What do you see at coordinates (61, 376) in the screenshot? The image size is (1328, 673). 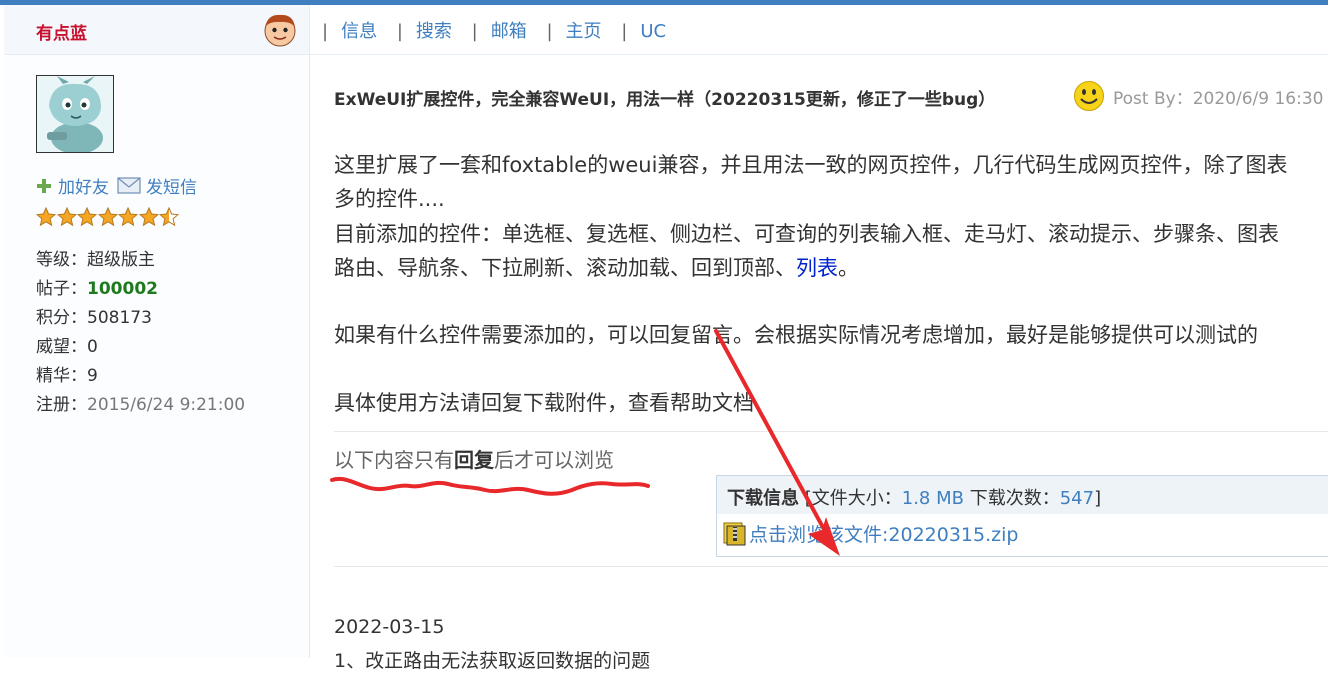 I see `stat-label: 精华：` at bounding box center [61, 376].